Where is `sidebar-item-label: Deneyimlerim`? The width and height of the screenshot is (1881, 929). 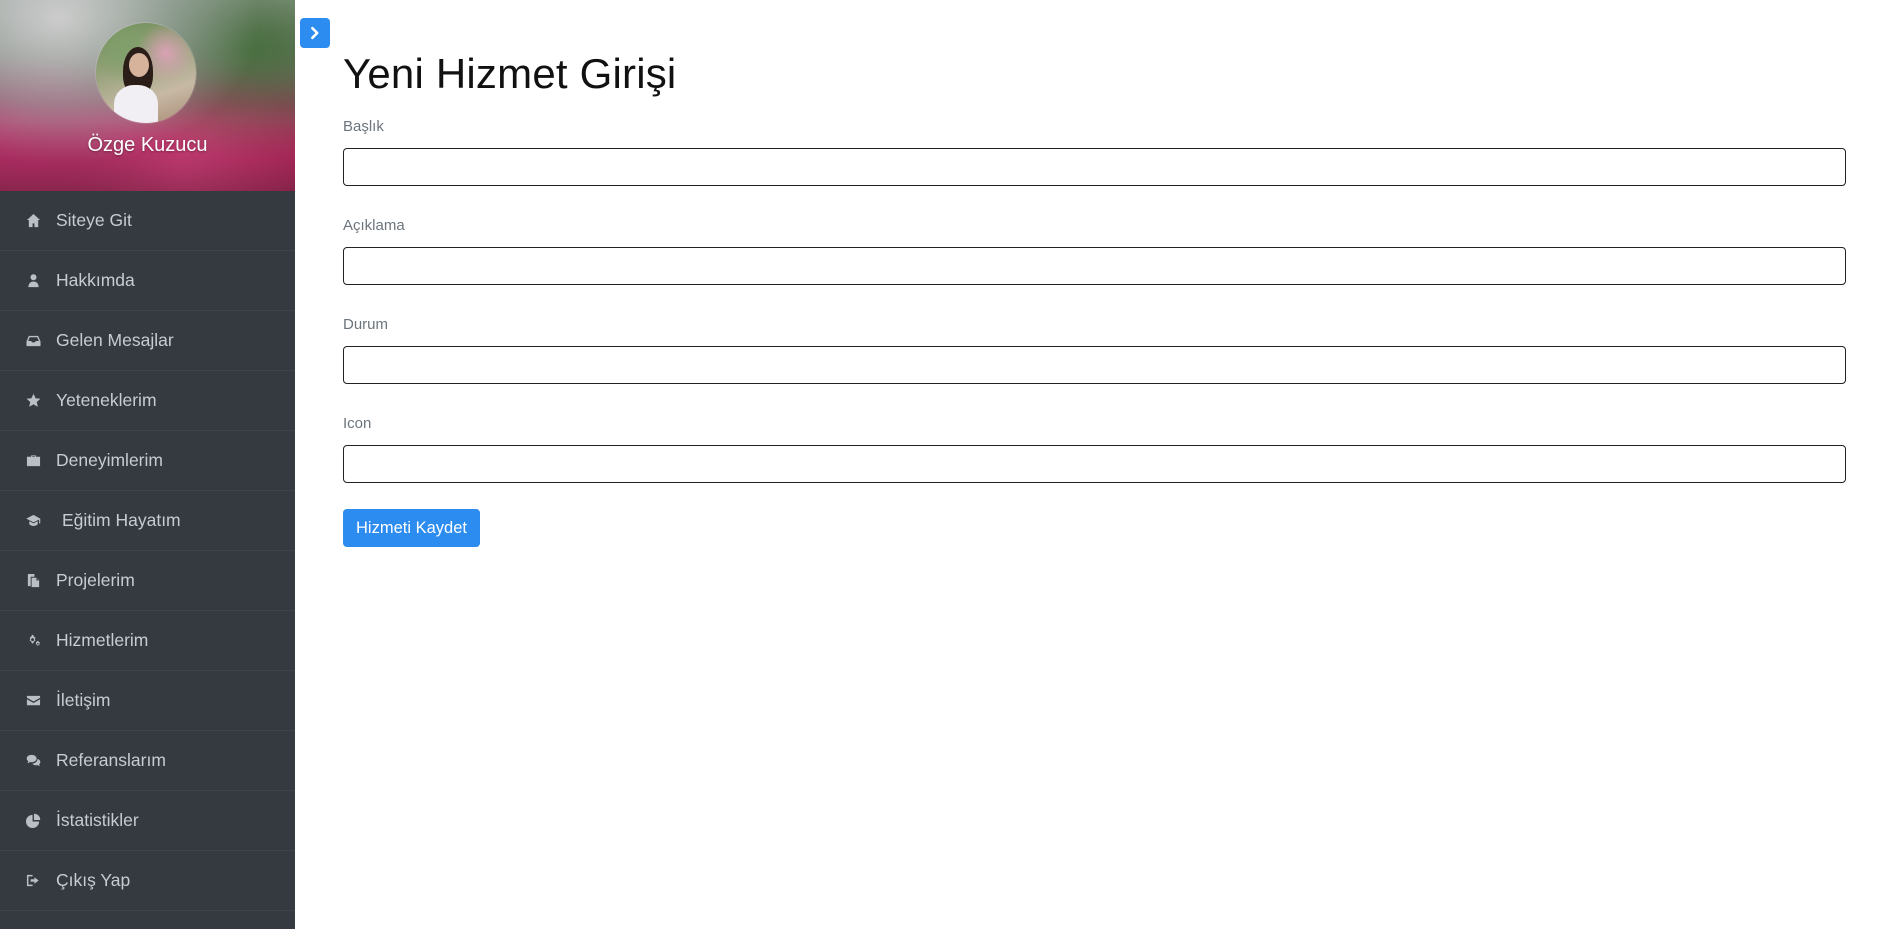
sidebar-item-label: Deneyimlerim is located at coordinates (109, 460).